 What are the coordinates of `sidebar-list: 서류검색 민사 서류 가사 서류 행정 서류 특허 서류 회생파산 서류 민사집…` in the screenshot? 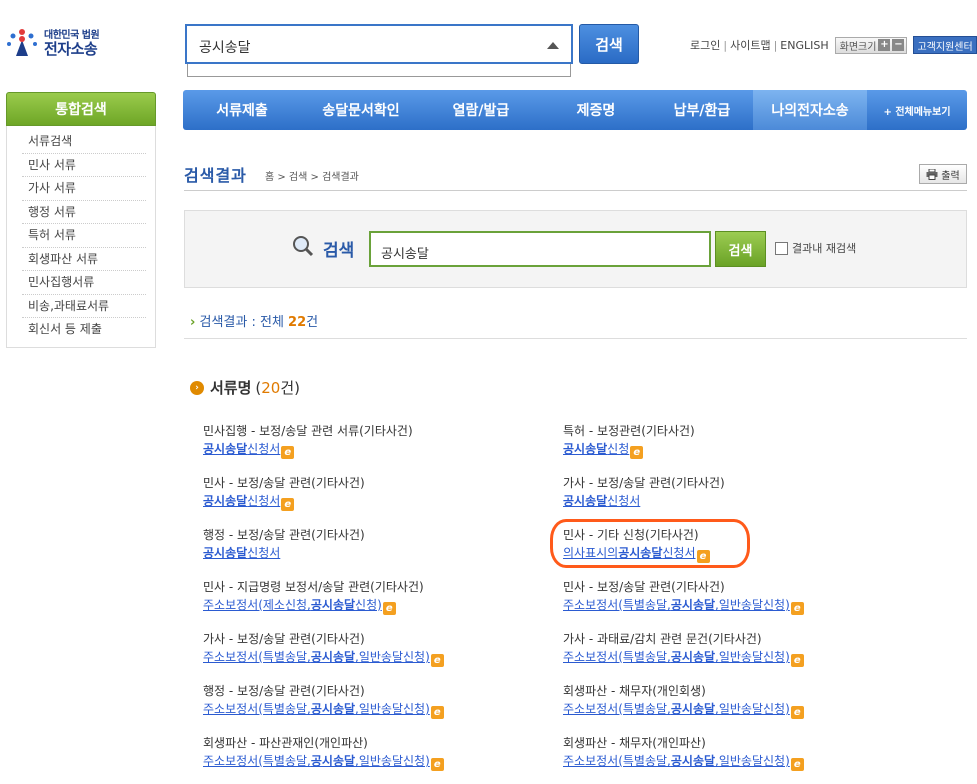 It's located at (81, 237).